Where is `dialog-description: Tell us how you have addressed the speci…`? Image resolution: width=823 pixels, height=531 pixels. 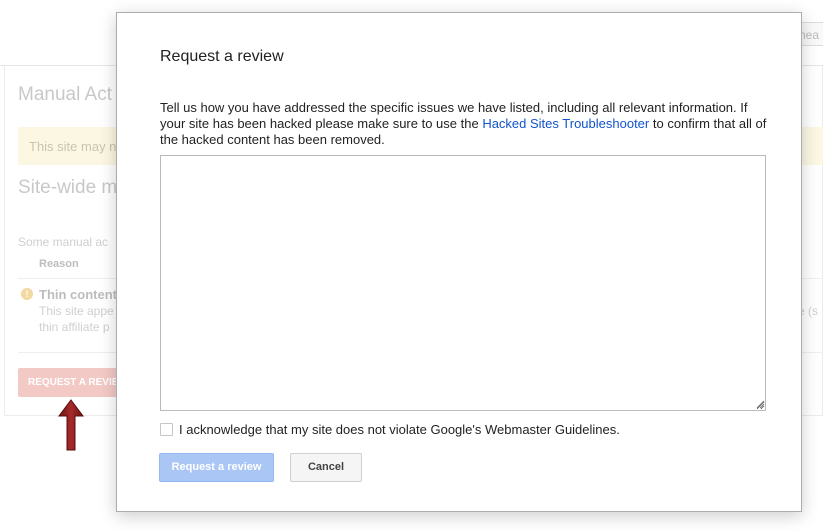 dialog-description: Tell us how you have addressed the speci… is located at coordinates (465, 124).